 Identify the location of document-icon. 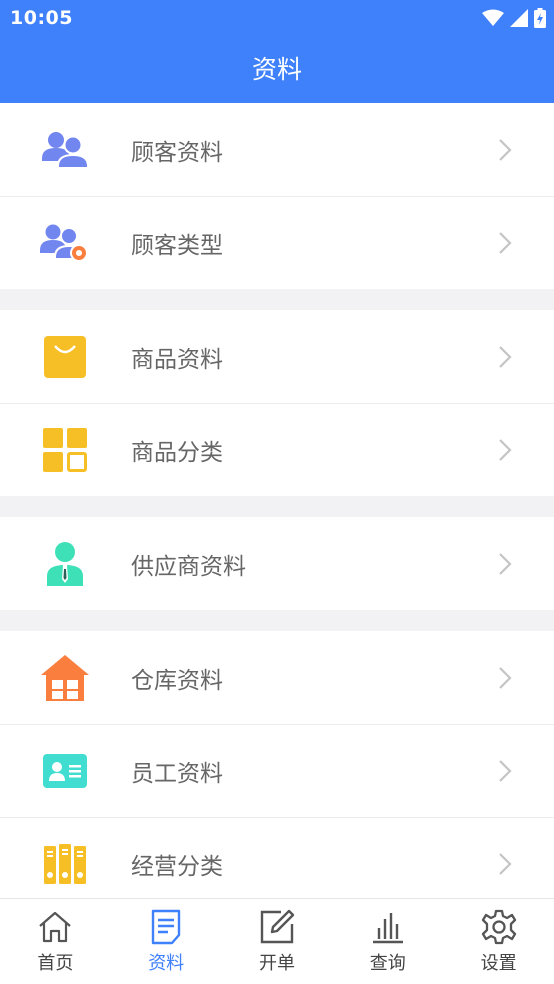
(166, 927).